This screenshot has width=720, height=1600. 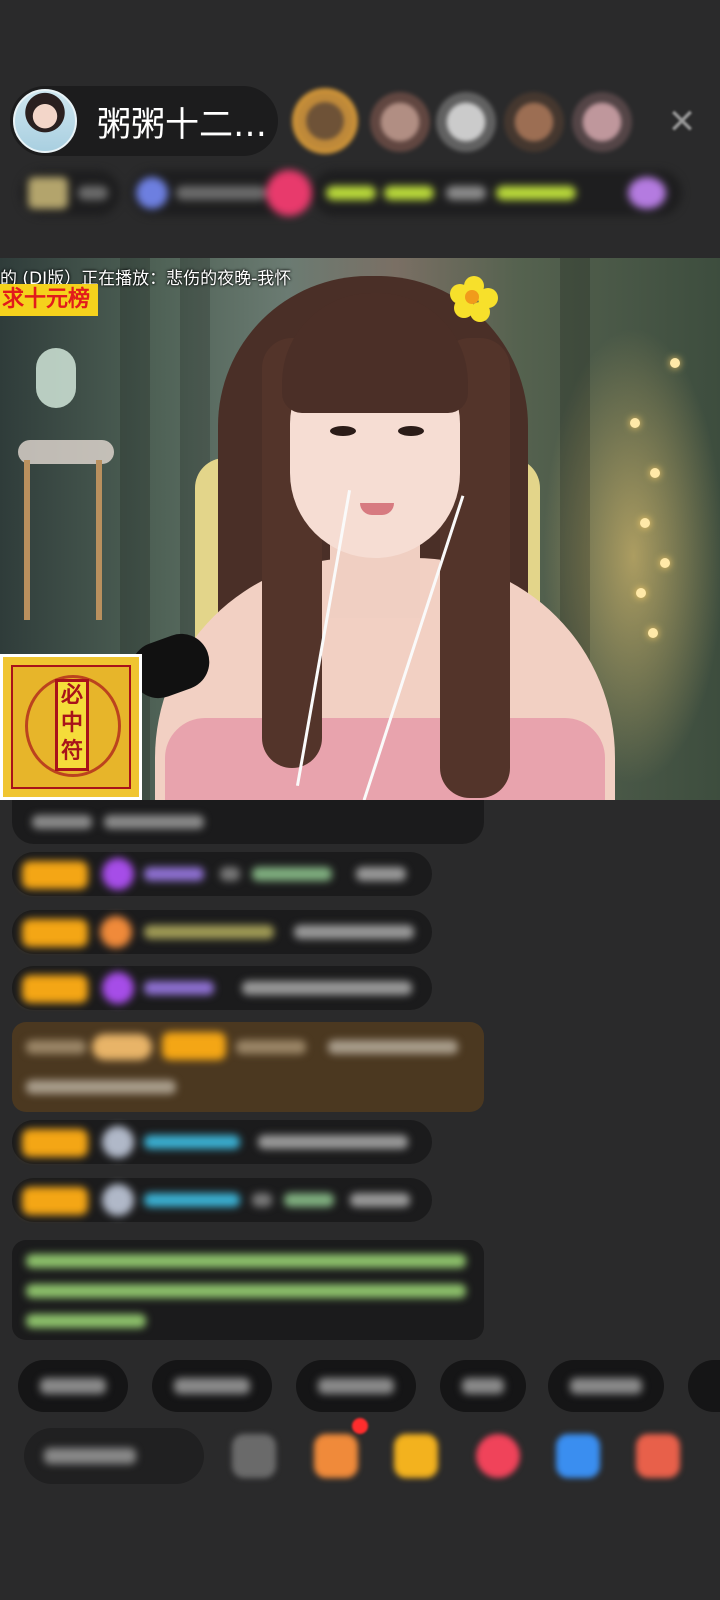 What do you see at coordinates (71, 751) in the screenshot?
I see `charm-char: 符` at bounding box center [71, 751].